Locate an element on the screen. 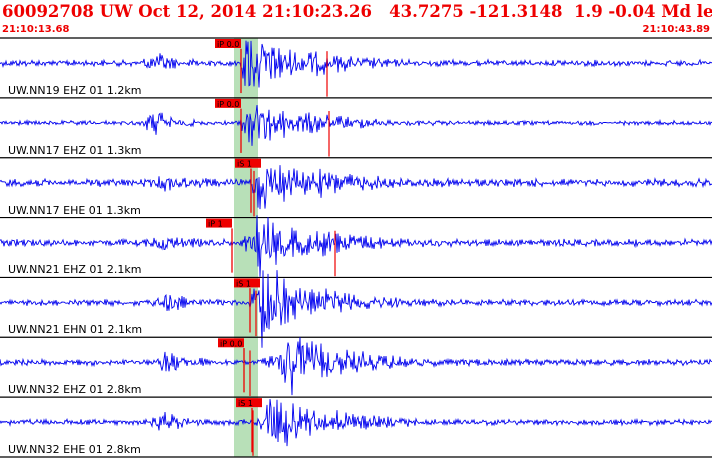 The image size is (712, 458). trace-label: UW.NN21 EHN 01 2.1km is located at coordinates (75, 330).